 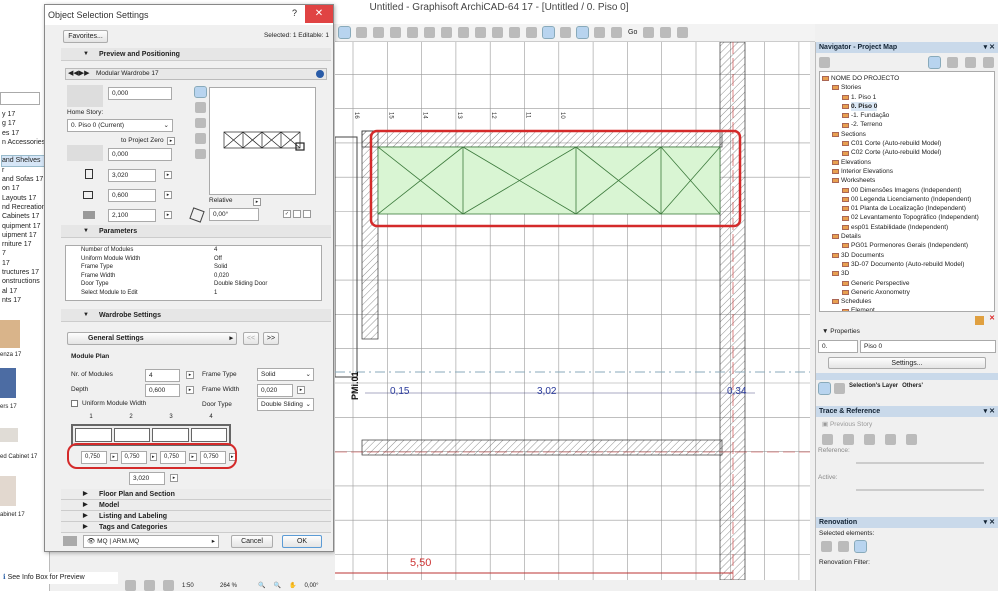 I want to click on zoom-field: 264 %, so click(x=235, y=586).